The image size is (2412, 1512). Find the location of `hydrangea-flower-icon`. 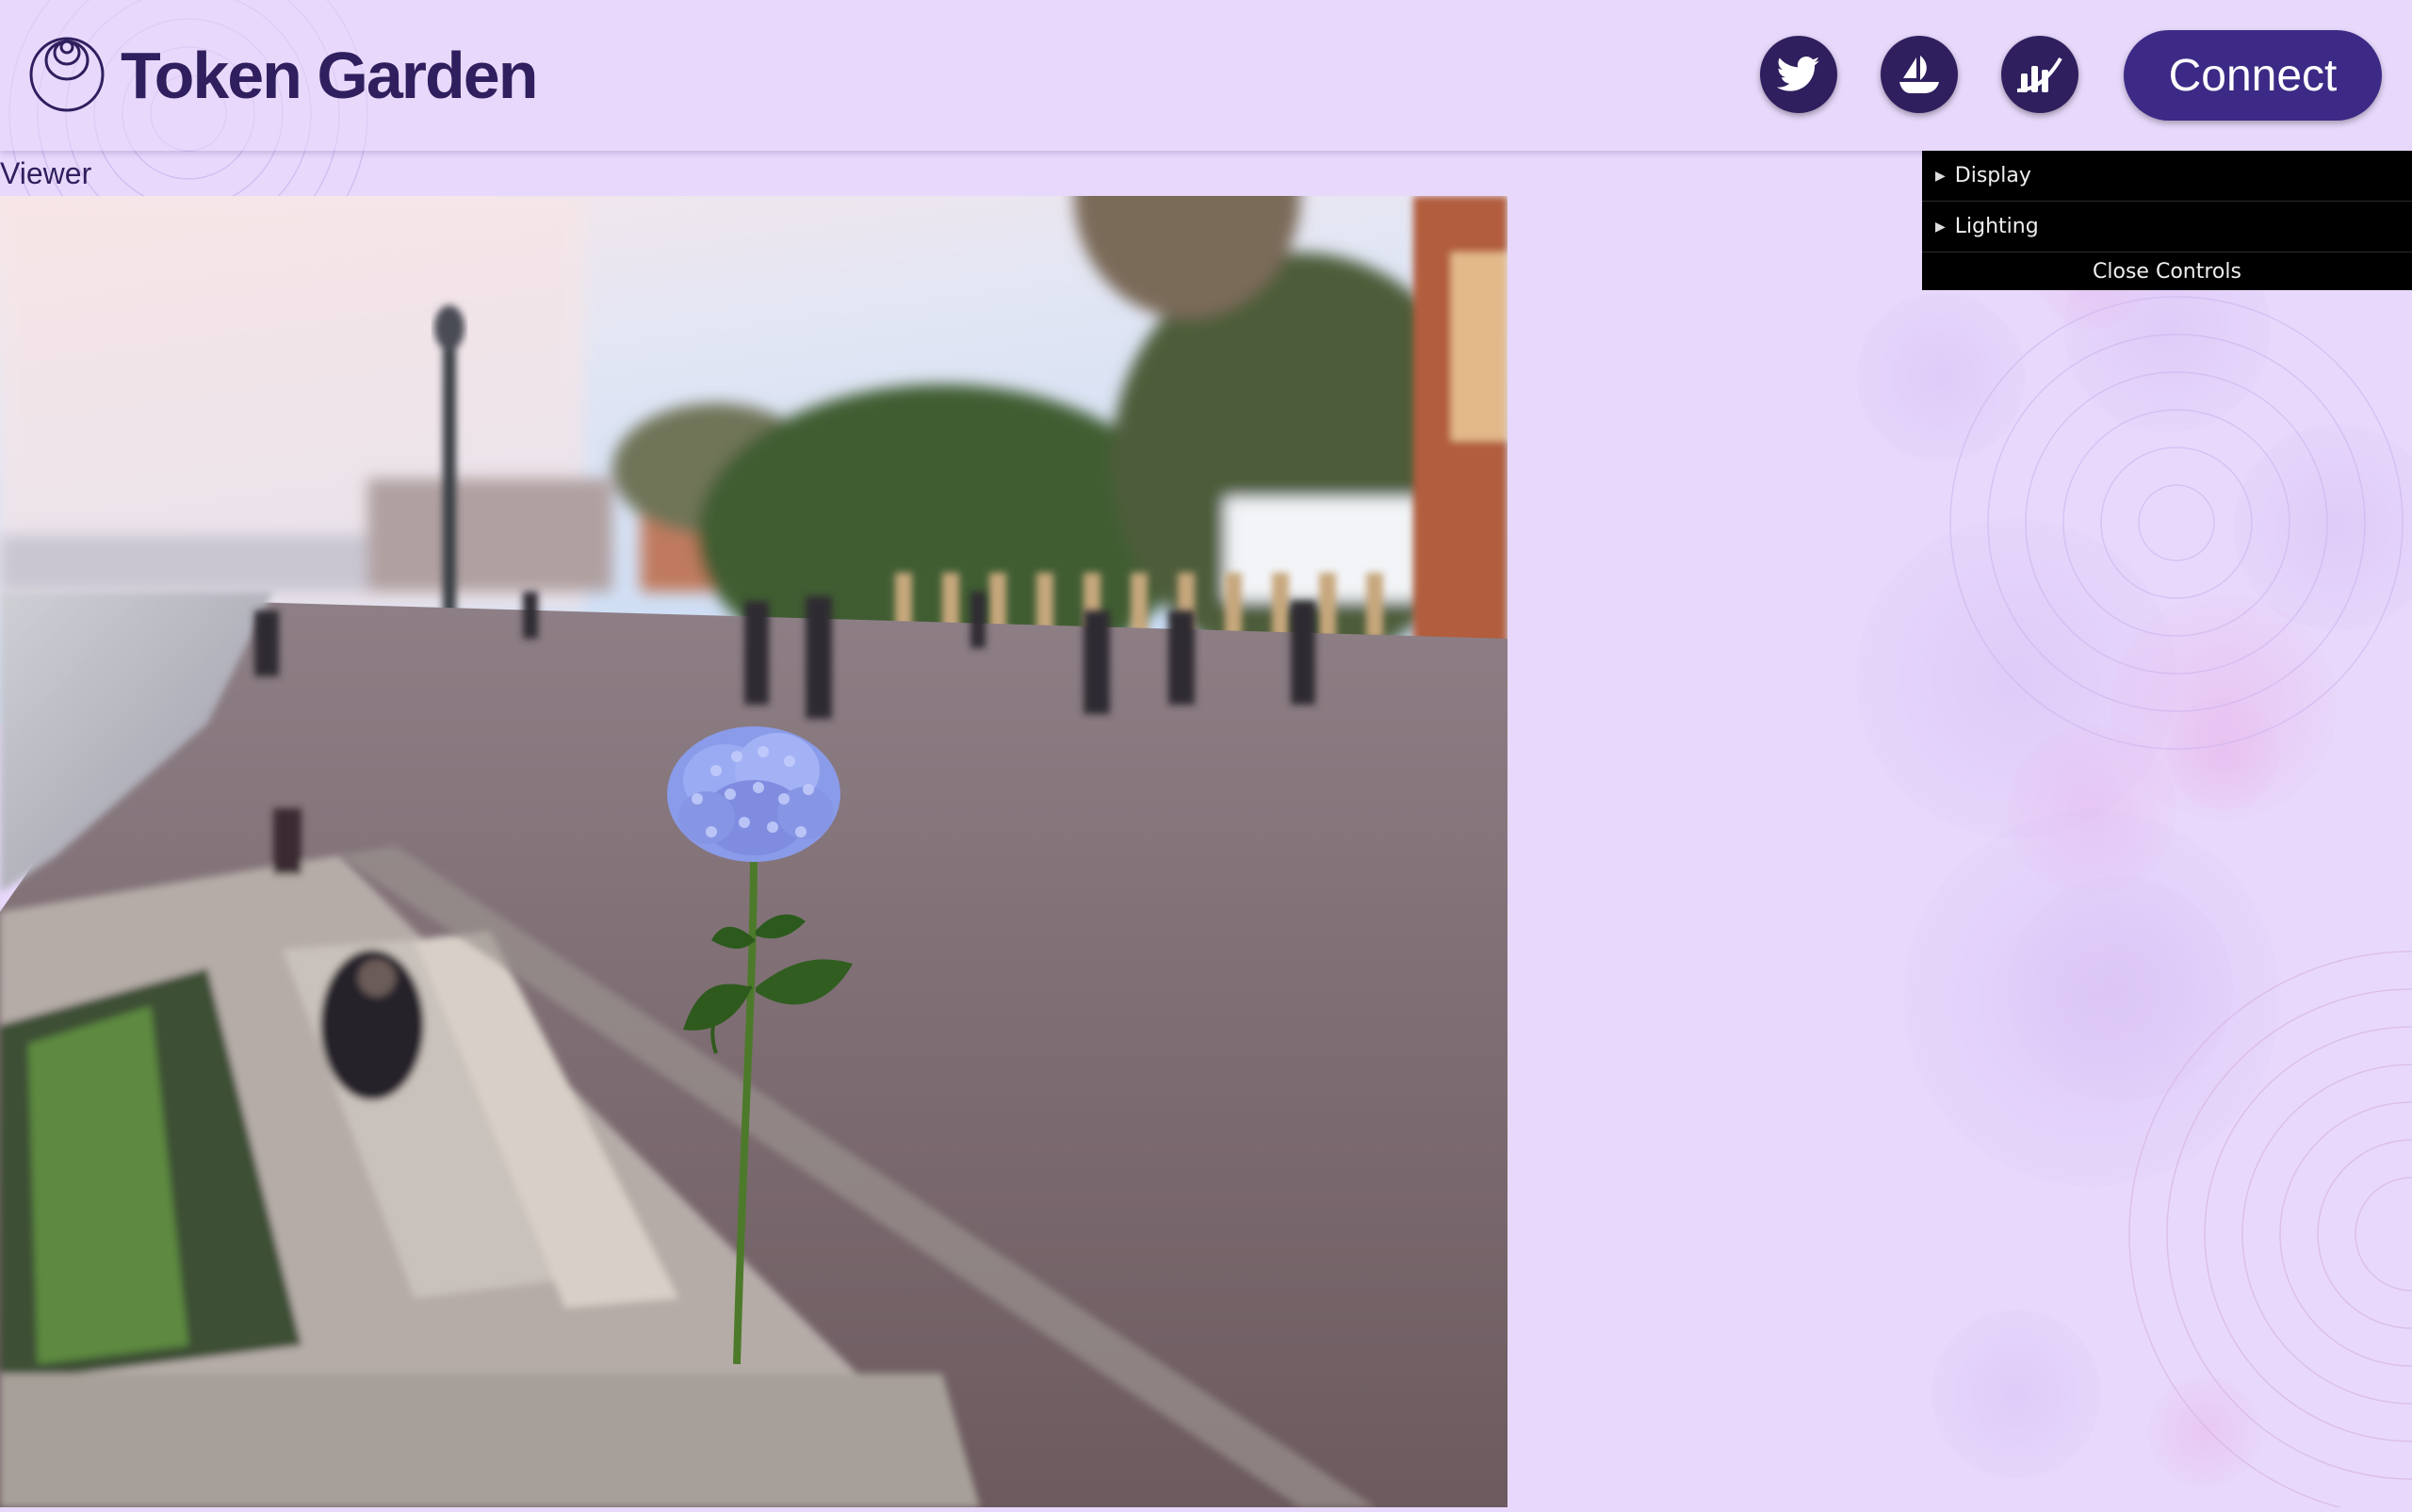

hydrangea-flower-icon is located at coordinates (749, 1044).